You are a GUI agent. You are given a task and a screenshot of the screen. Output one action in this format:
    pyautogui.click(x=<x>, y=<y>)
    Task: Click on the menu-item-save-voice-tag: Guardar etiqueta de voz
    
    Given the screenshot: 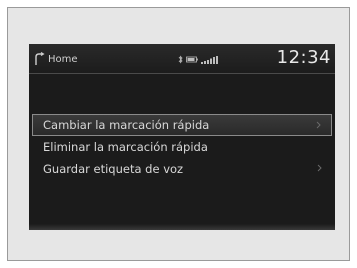 What is the action you would take?
    pyautogui.click(x=182, y=169)
    